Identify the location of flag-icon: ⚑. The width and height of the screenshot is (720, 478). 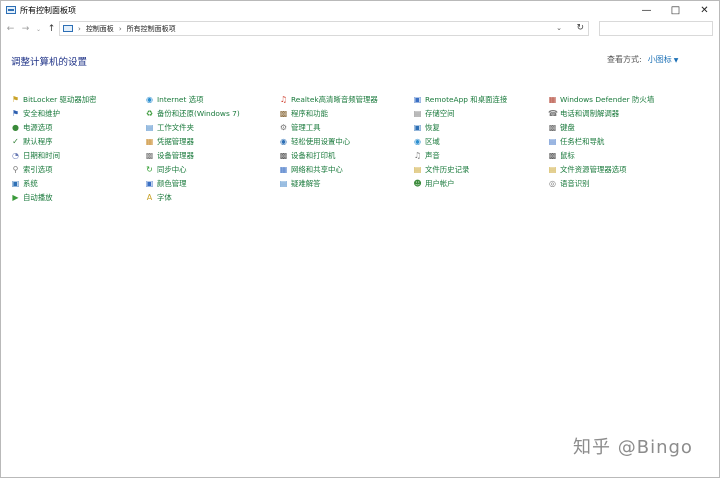
(15, 113).